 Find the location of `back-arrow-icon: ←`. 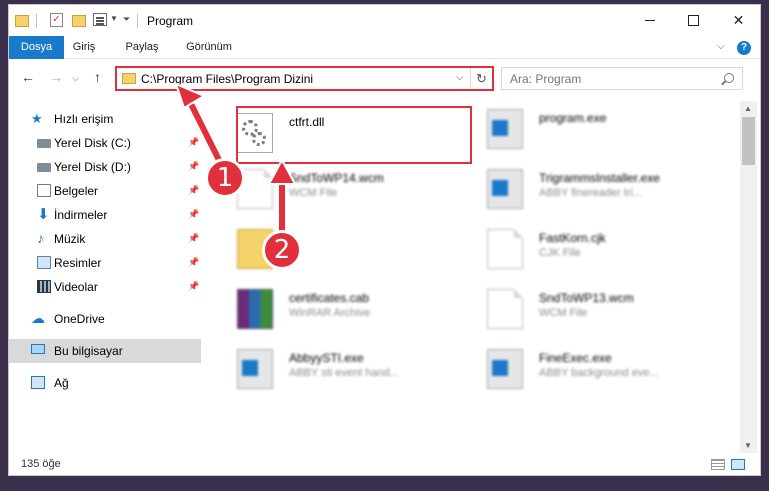

back-arrow-icon: ← is located at coordinates (28, 77).